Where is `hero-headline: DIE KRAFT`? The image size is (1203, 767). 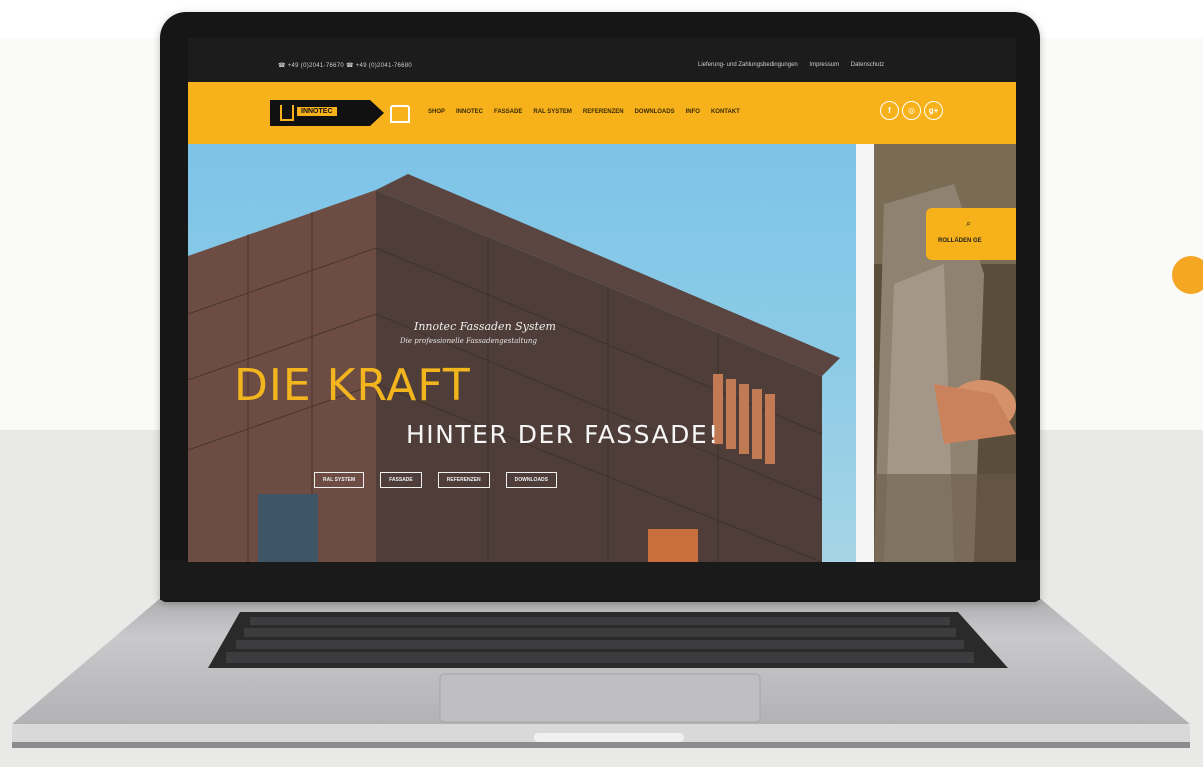 hero-headline: DIE KRAFT is located at coordinates (352, 385).